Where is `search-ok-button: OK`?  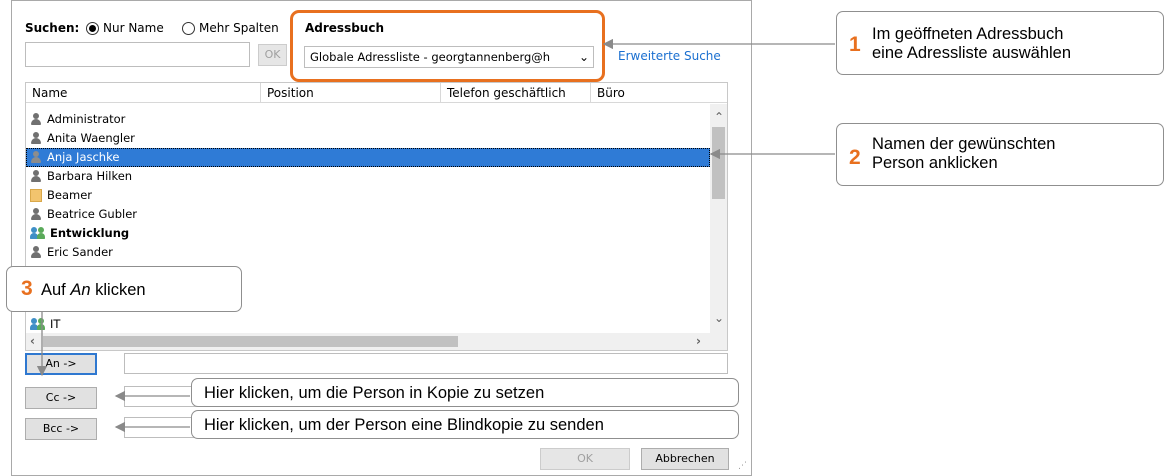
search-ok-button: OK is located at coordinates (272, 55).